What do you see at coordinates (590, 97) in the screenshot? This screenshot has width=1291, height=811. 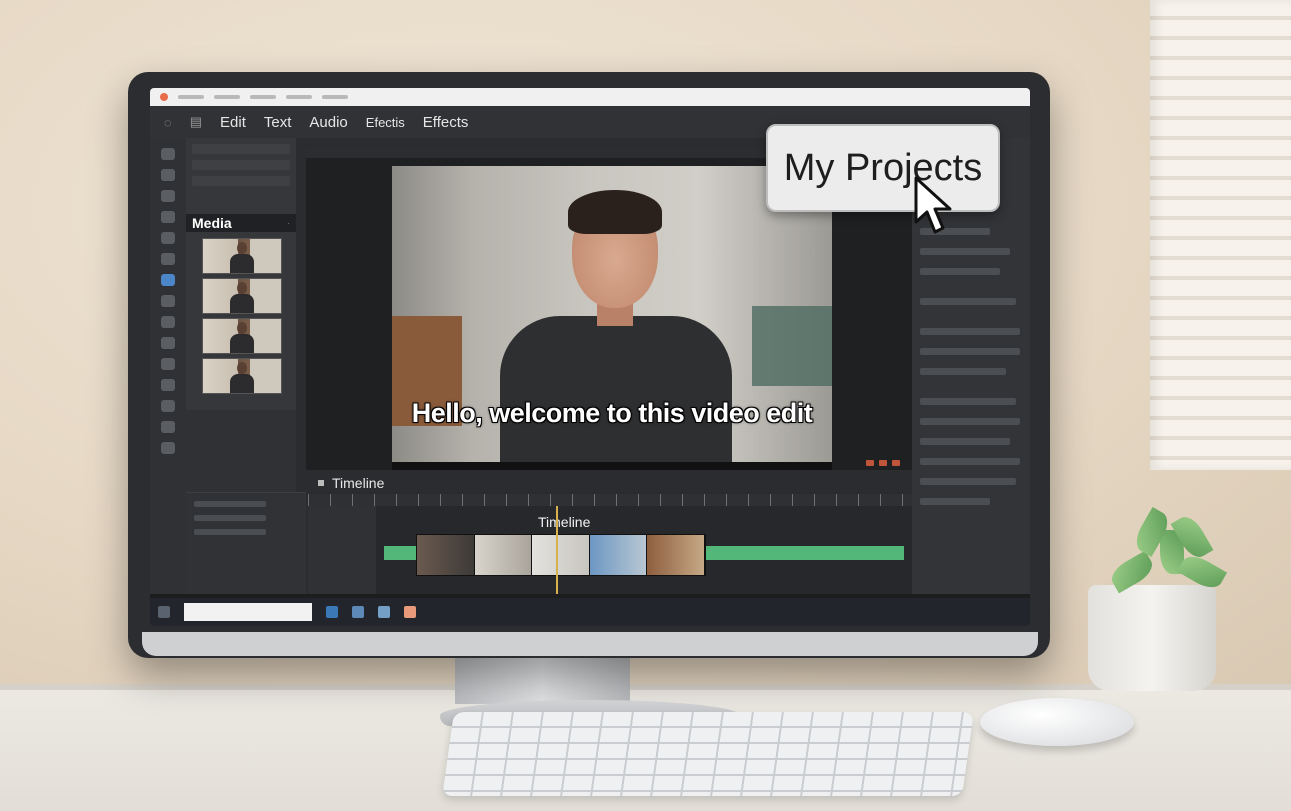 I see `system-bar` at bounding box center [590, 97].